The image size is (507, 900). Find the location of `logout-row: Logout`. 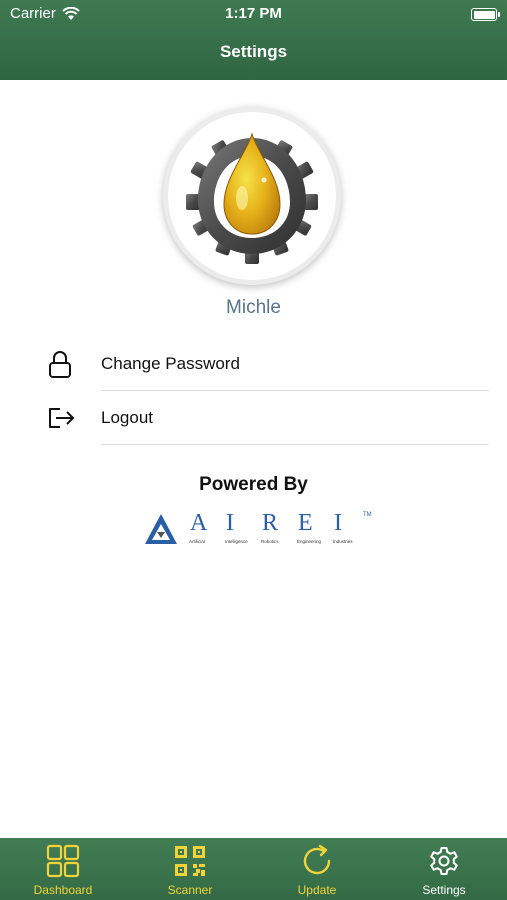

logout-row: Logout is located at coordinates (253, 418).